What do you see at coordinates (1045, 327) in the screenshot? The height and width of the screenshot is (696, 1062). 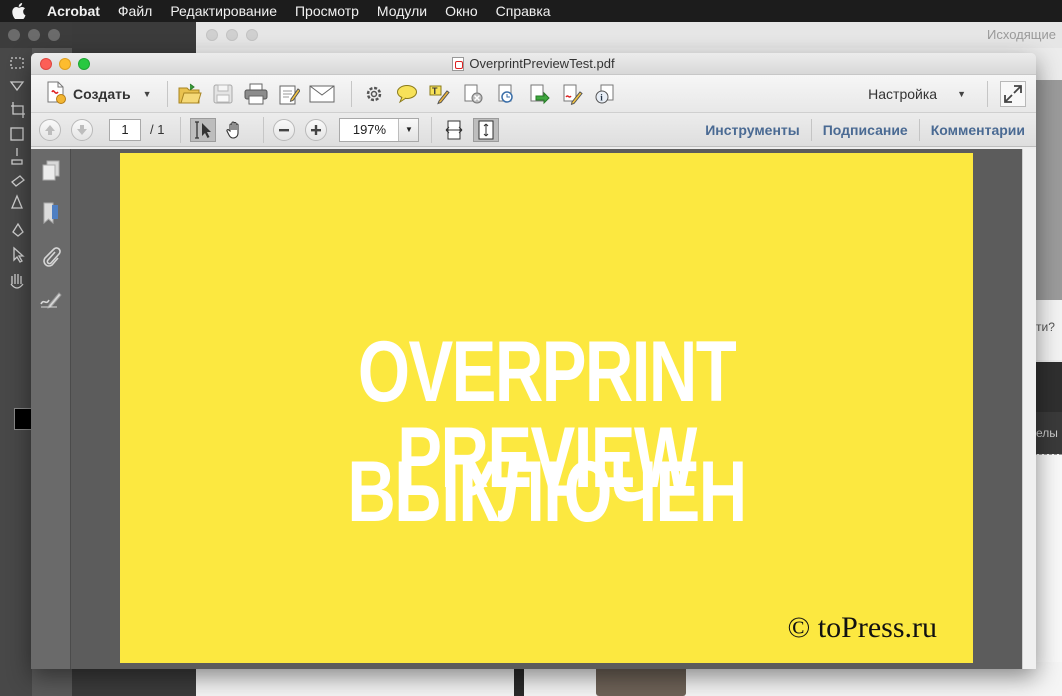 I see `background-text-fragment: ти?` at bounding box center [1045, 327].